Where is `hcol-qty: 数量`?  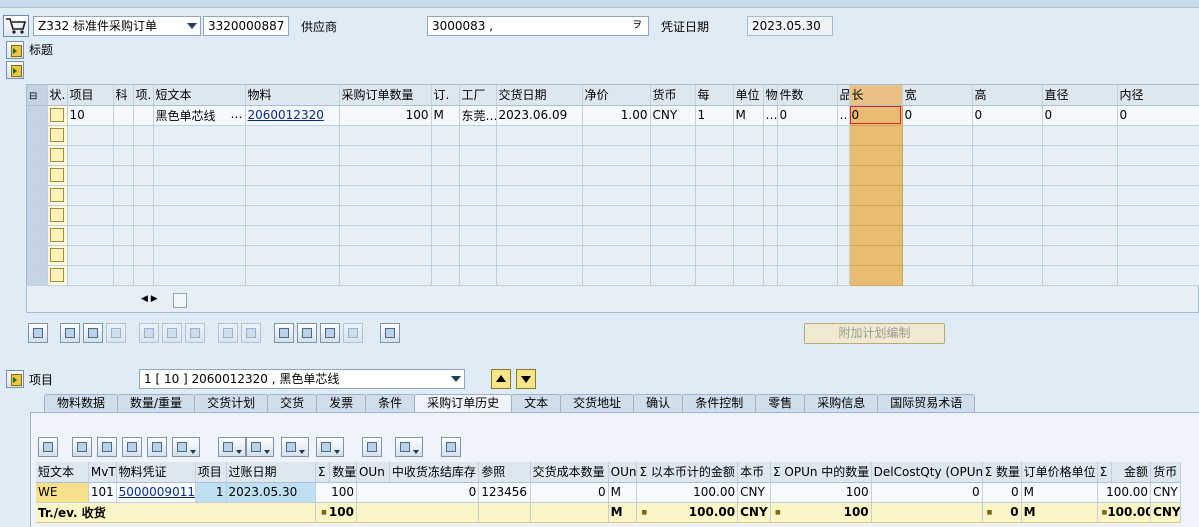
hcol-qty: 数量 is located at coordinates (343, 472).